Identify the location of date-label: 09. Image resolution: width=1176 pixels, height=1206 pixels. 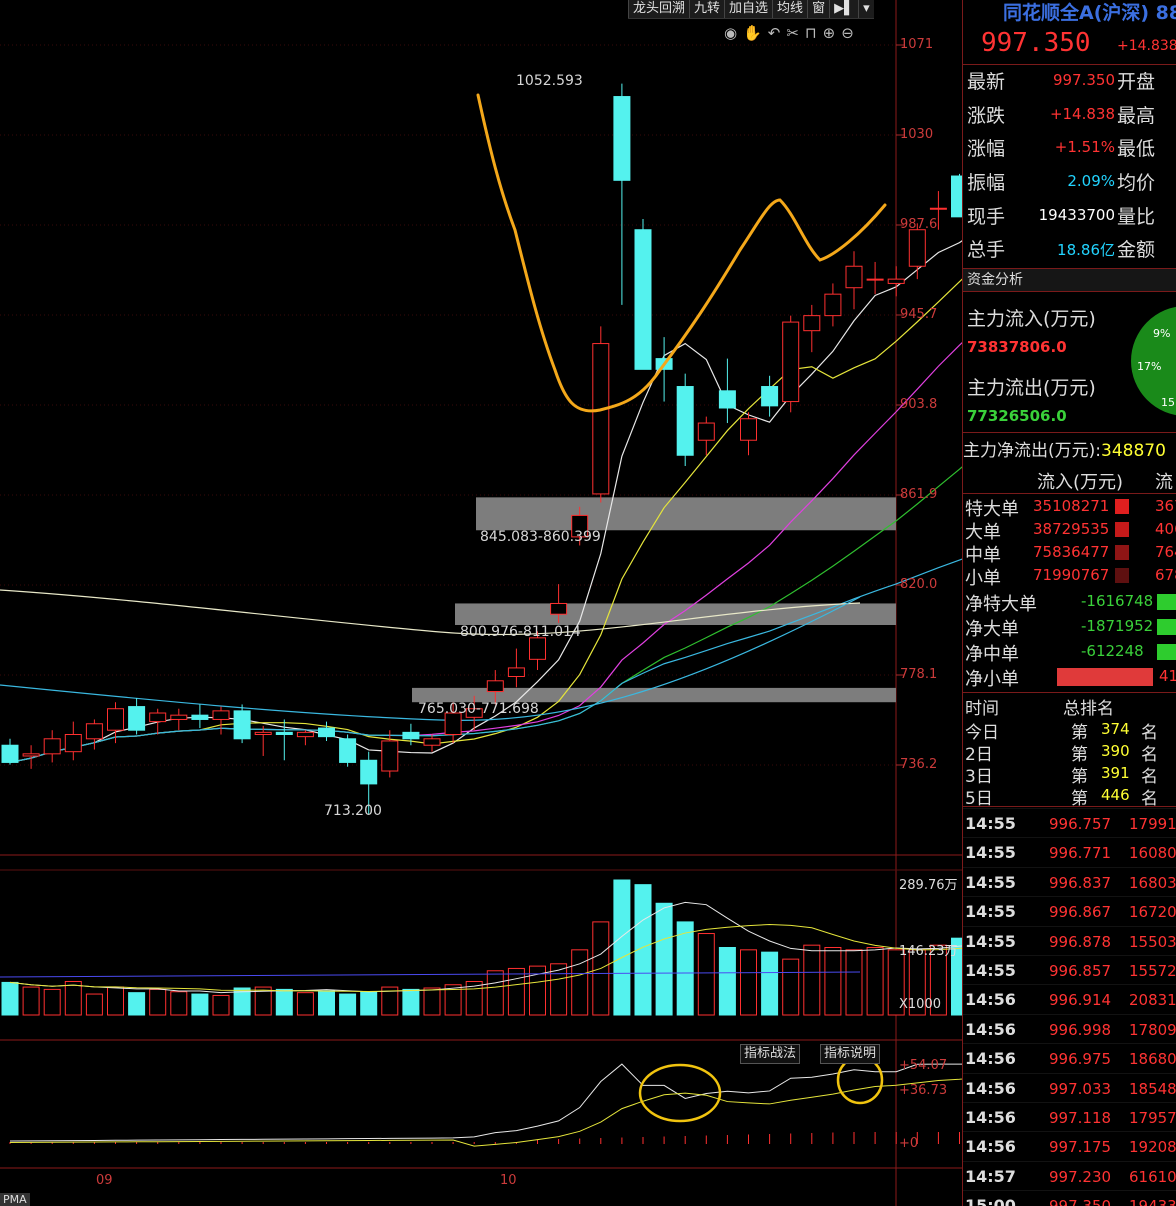
(104, 1180).